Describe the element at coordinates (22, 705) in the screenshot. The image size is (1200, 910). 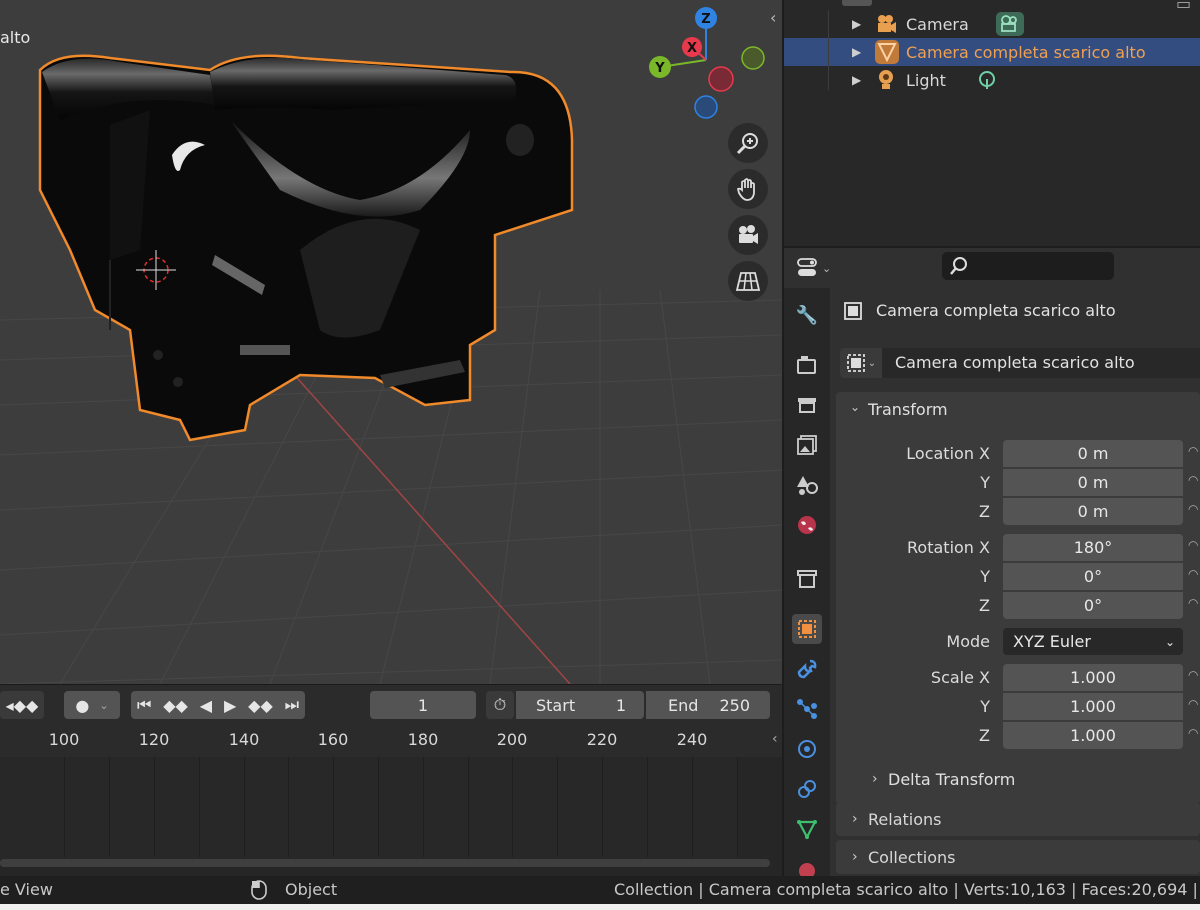
I see `keyframe-nav-icon: ◂◆◆` at that location.